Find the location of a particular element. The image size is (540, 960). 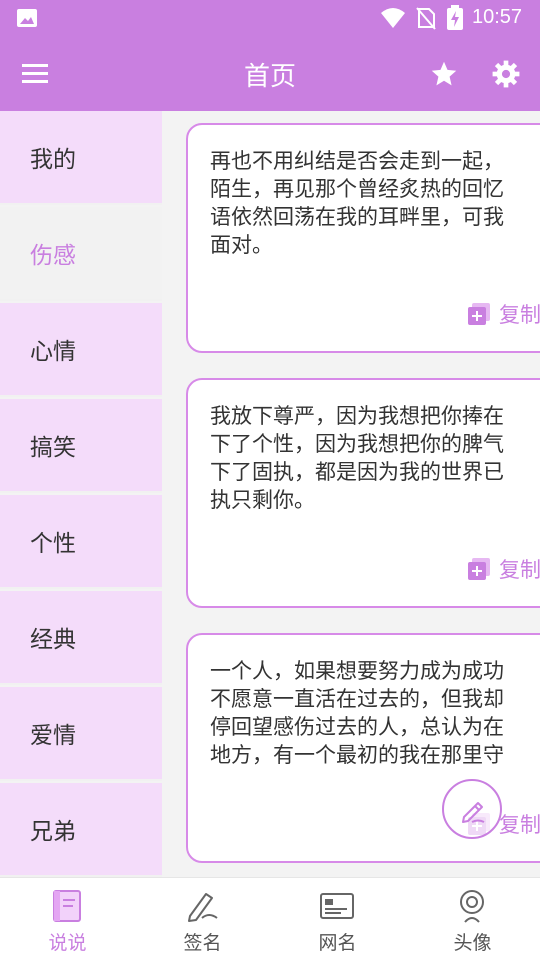

sidebar-item-label: 经典 is located at coordinates (53, 640).